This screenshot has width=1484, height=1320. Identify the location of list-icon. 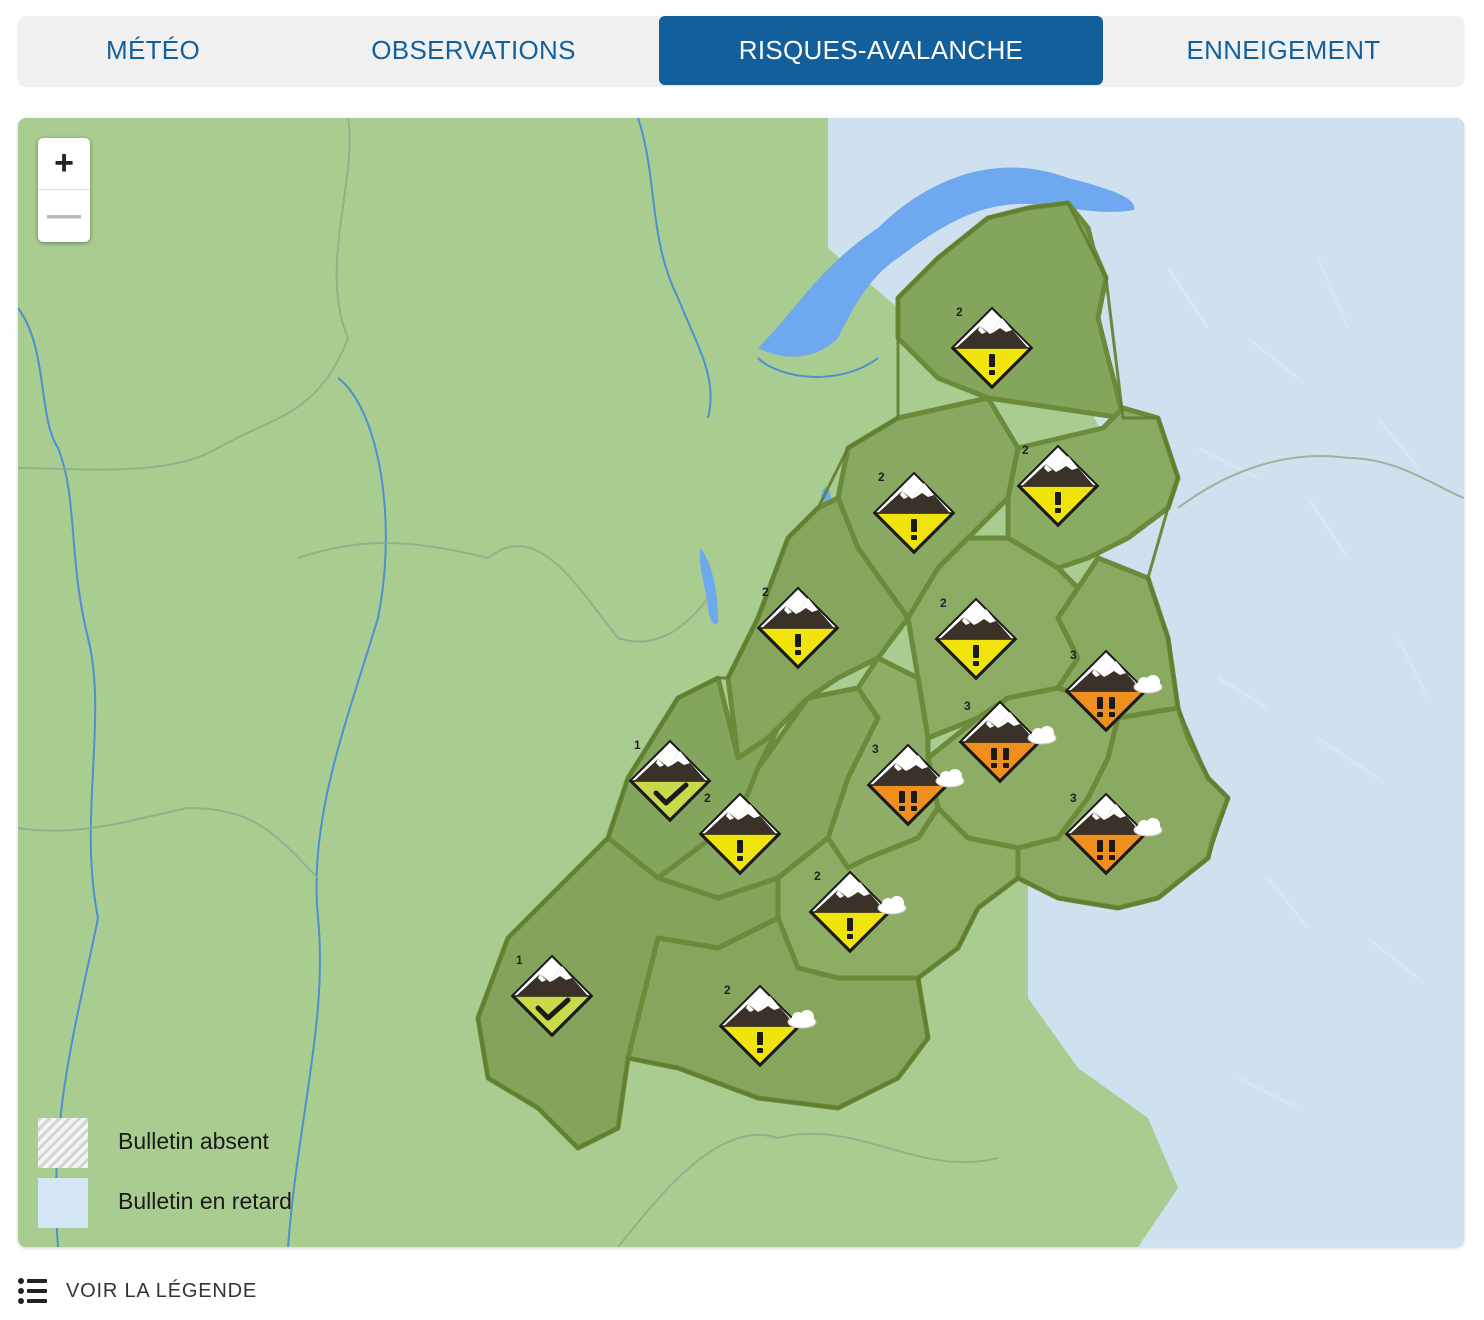
(32, 1291).